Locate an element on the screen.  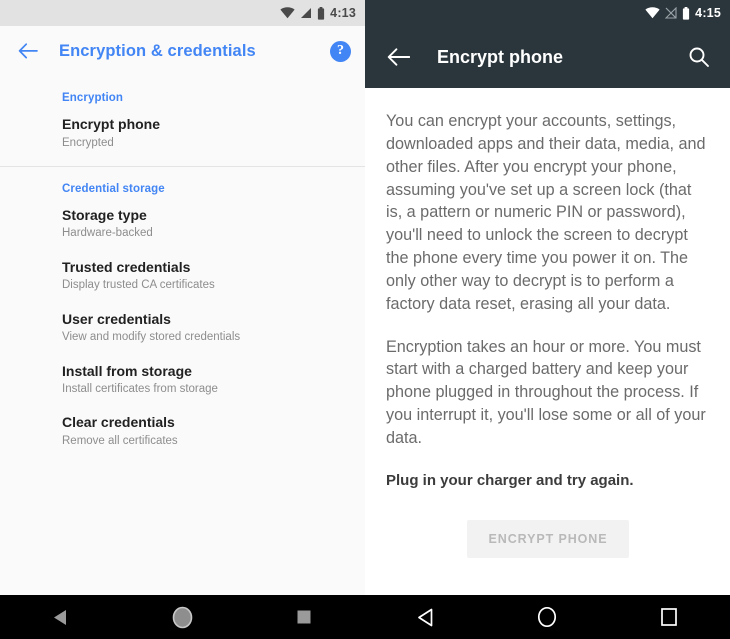
encrypt-phone-button: ENCRYPT PHONE is located at coordinates (548, 538).